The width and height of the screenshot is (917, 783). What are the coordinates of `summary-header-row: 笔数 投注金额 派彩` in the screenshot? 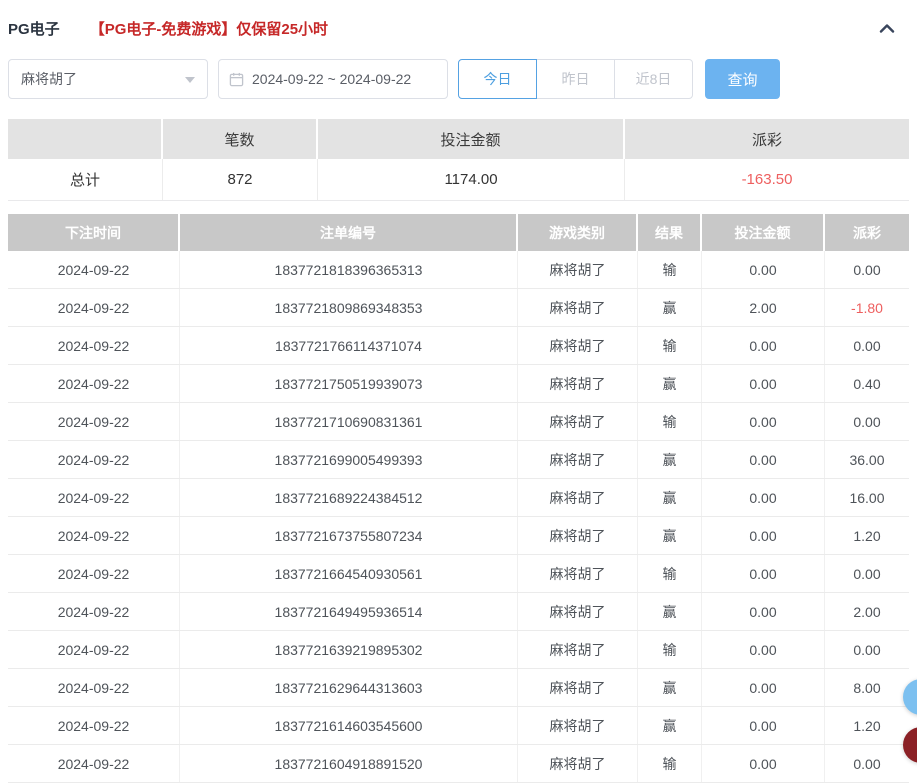 It's located at (458, 139).